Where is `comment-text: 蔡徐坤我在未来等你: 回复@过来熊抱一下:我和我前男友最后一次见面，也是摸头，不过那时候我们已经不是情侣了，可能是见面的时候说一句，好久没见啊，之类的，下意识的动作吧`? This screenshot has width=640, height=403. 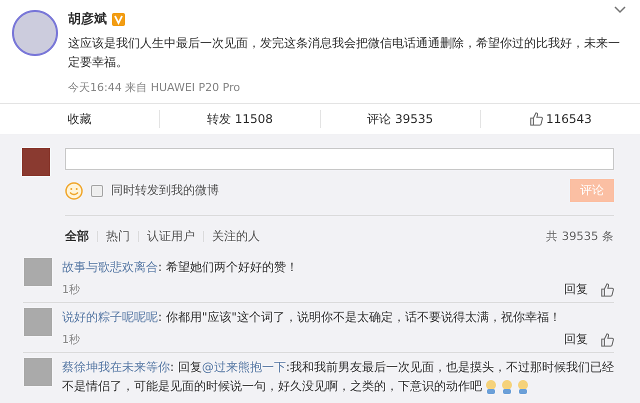 comment-text: 蔡徐坤我在未来等你: 回复@过来熊抱一下:我和我前男友最后一次见面，也是摸头，不过那时候我们已经不是情侣了，可能是见面的时候说一句，好久没见啊，之类的，下意识的动作吧 is located at coordinates (338, 377).